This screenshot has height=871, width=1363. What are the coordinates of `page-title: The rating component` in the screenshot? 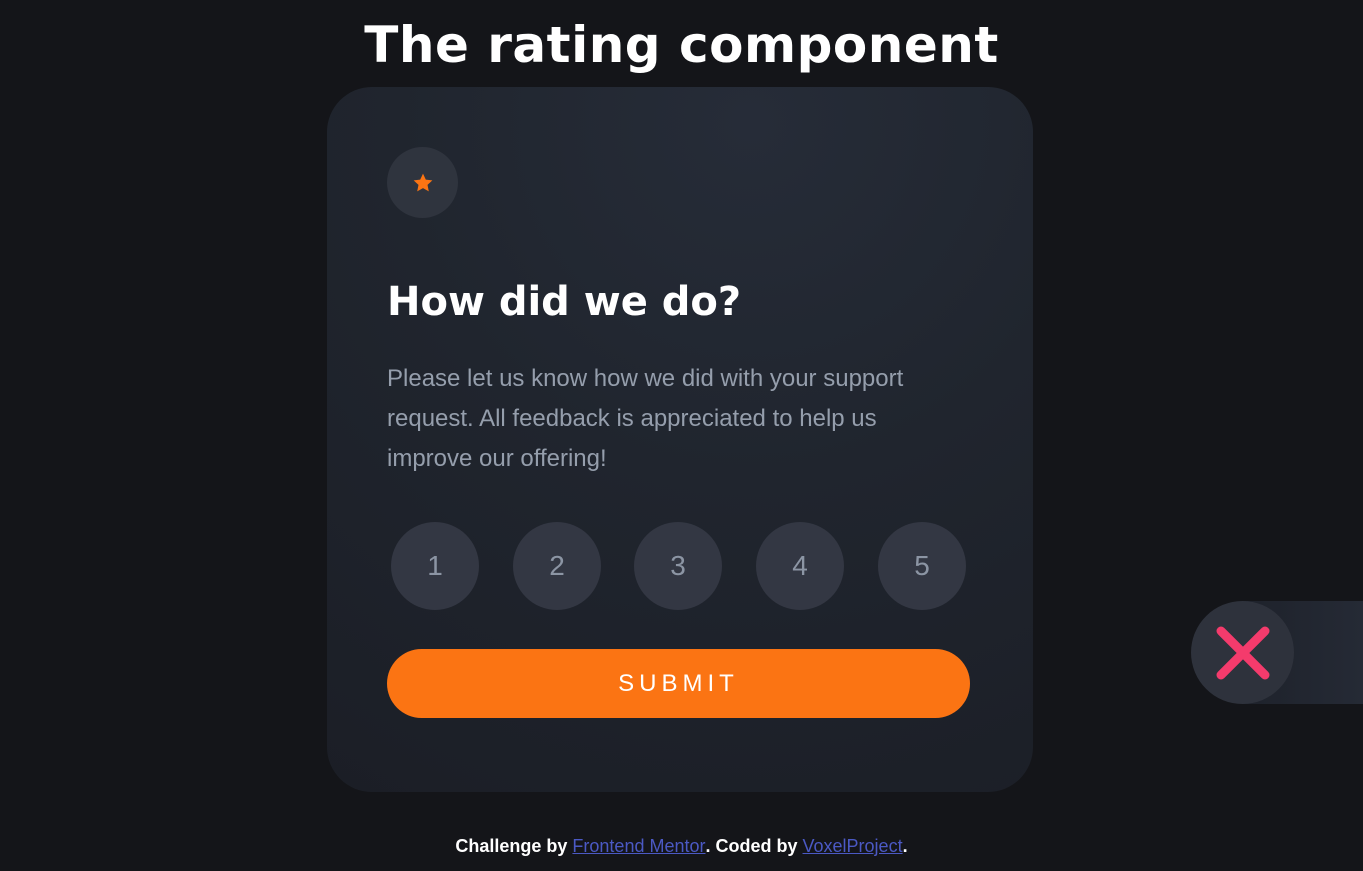 It's located at (681, 45).